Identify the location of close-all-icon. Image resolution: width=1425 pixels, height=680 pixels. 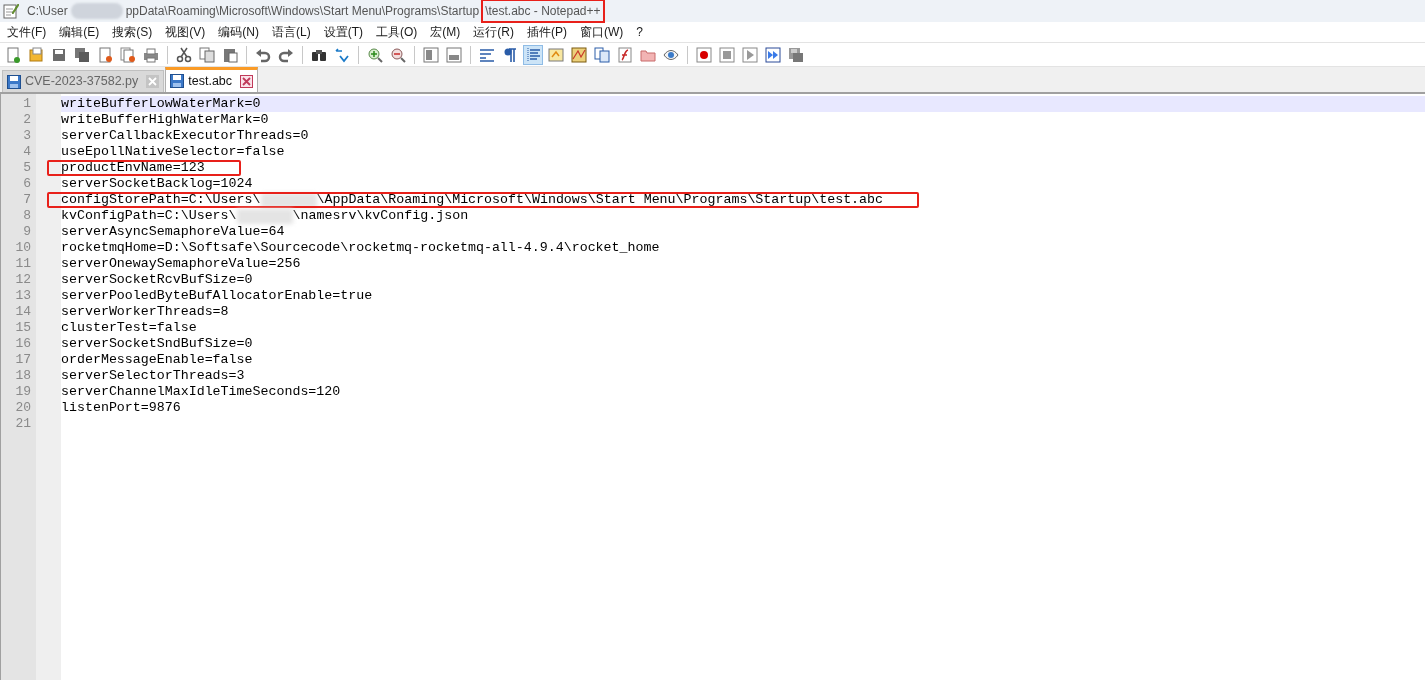
(128, 54).